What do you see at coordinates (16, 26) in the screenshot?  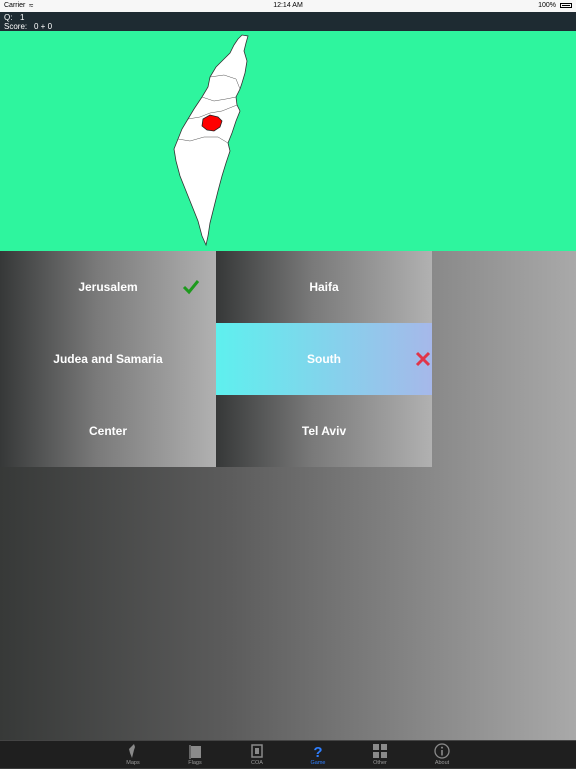 I see `score-label: Score:` at bounding box center [16, 26].